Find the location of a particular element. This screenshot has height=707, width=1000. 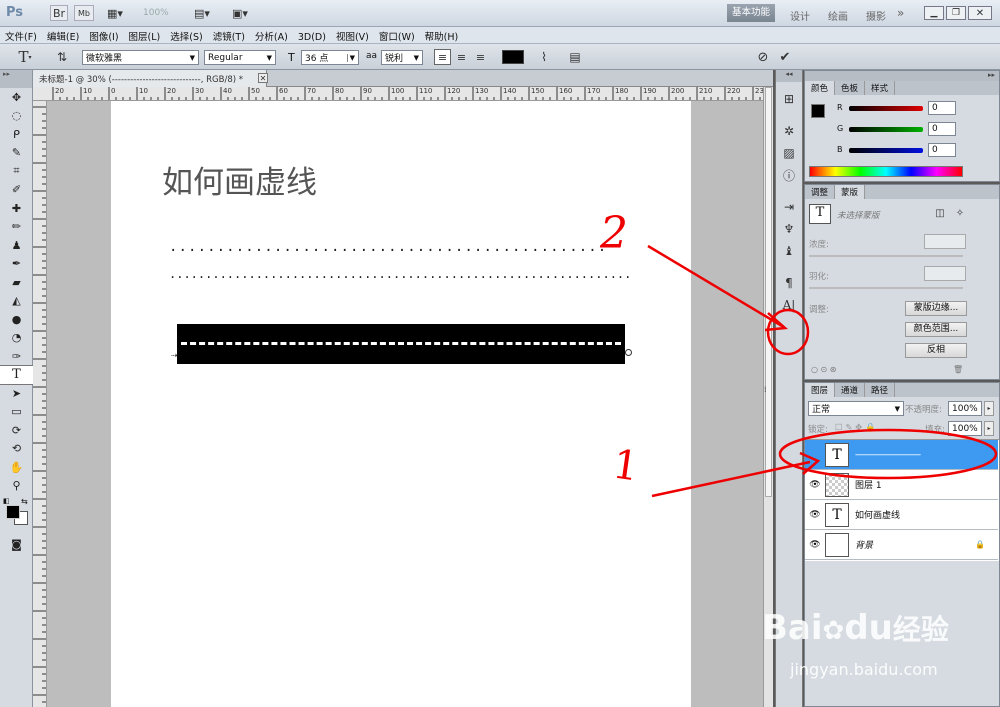

baidu-watermark-logo: Bai✿du经验 is located at coordinates (855, 628).